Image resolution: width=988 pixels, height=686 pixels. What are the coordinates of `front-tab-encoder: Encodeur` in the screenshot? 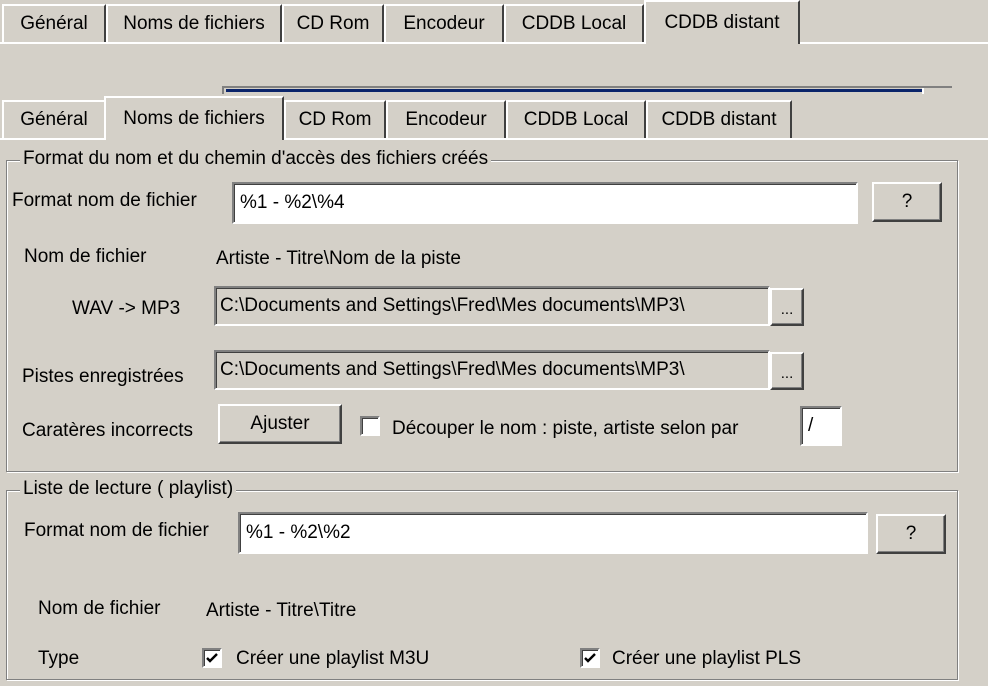 It's located at (446, 119).